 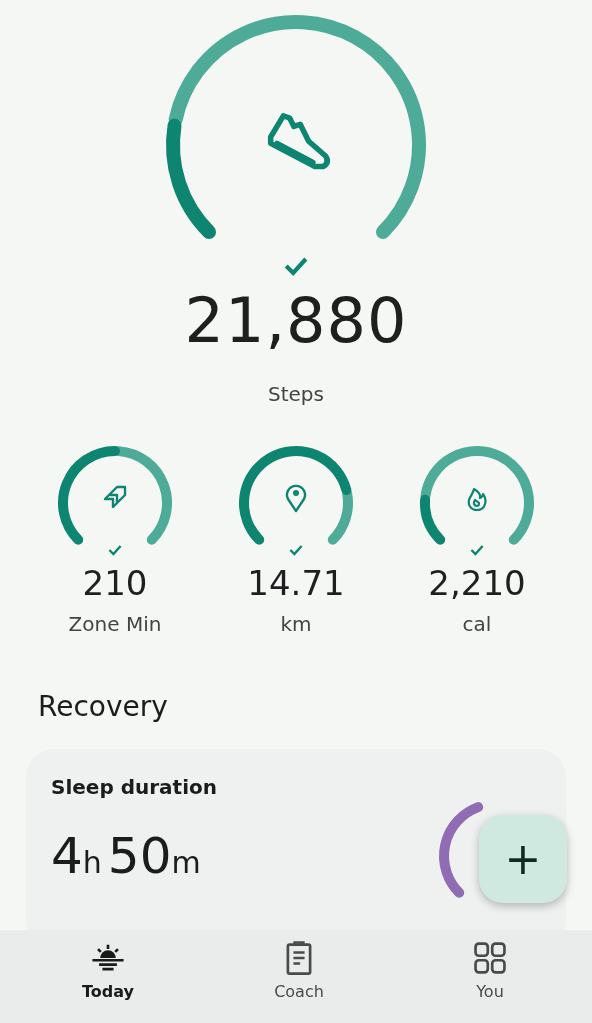 What do you see at coordinates (115, 583) in the screenshot?
I see `metric-value: 210` at bounding box center [115, 583].